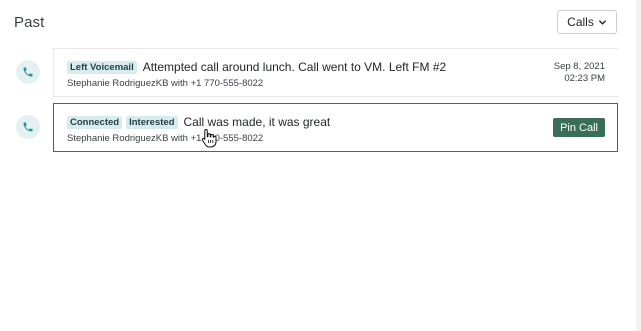 The width and height of the screenshot is (641, 331). Describe the element at coordinates (152, 122) in the screenshot. I see `outcome-badge: Interested` at that location.